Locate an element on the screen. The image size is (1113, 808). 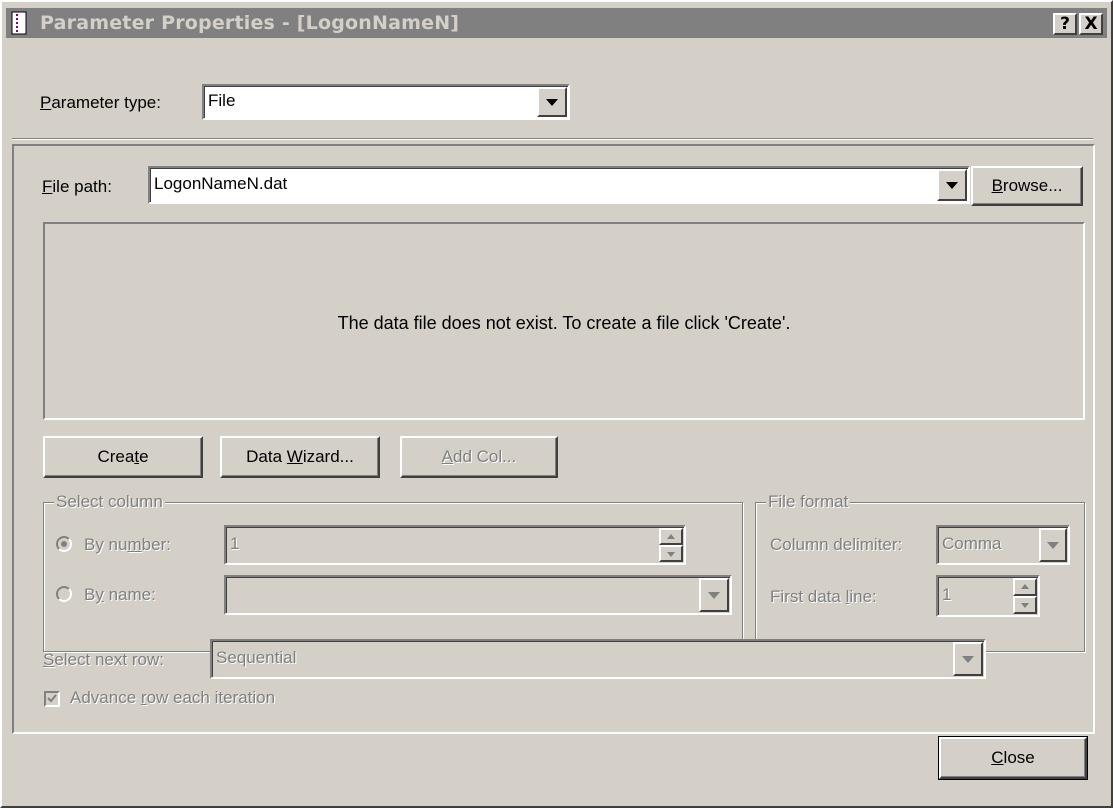
column-number-stepper: 1 is located at coordinates (455, 545).